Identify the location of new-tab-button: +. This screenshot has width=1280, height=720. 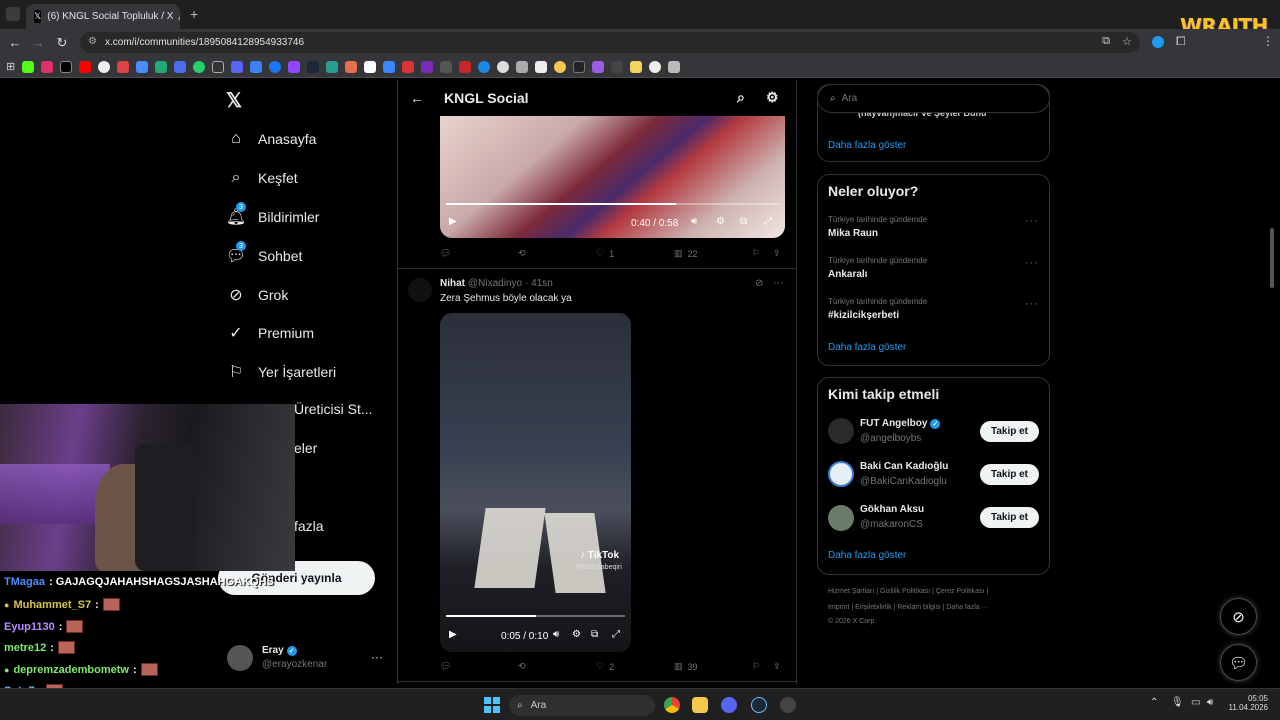
(194, 14).